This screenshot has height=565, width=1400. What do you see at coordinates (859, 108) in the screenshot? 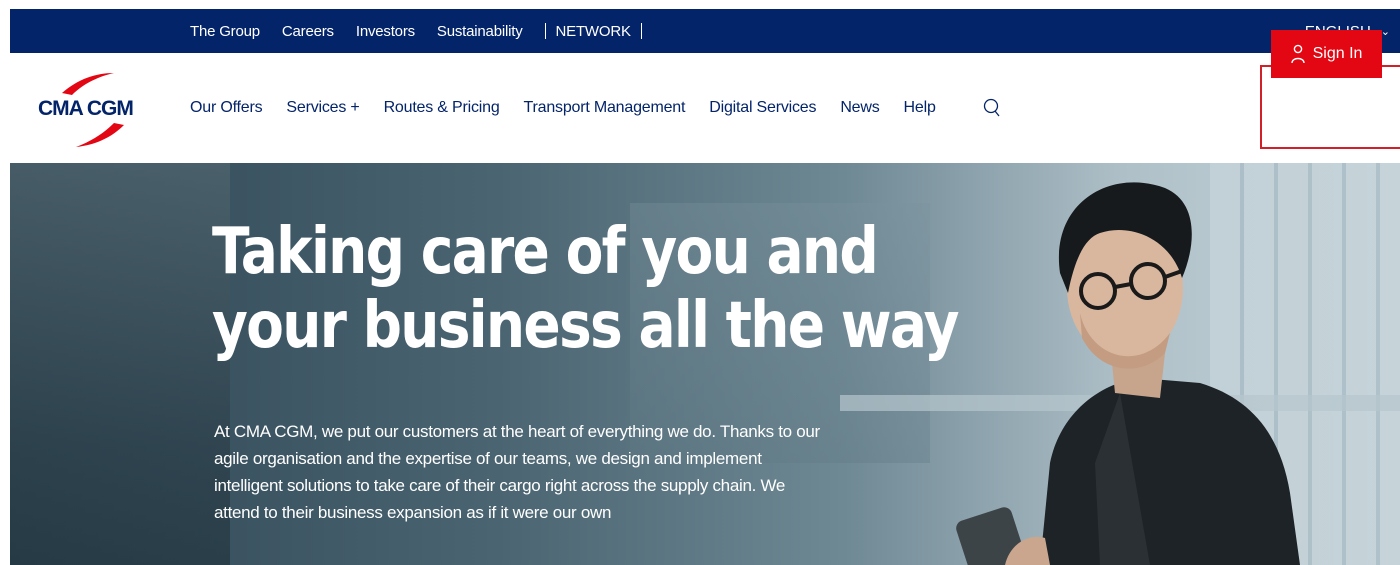
I see `nav-news: News` at bounding box center [859, 108].